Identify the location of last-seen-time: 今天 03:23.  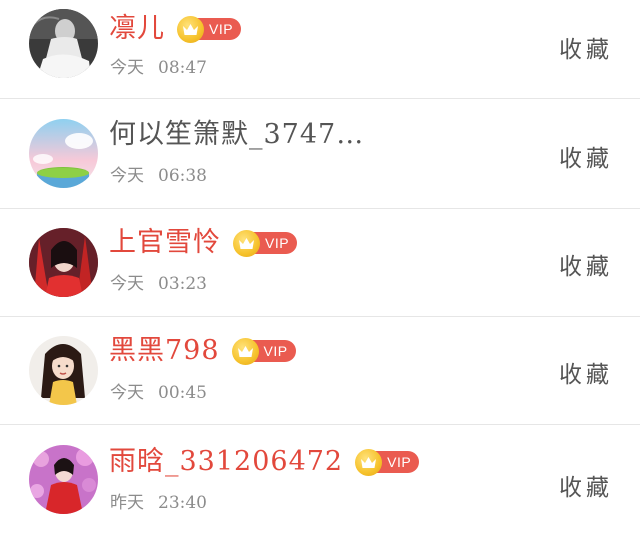
(158, 281).